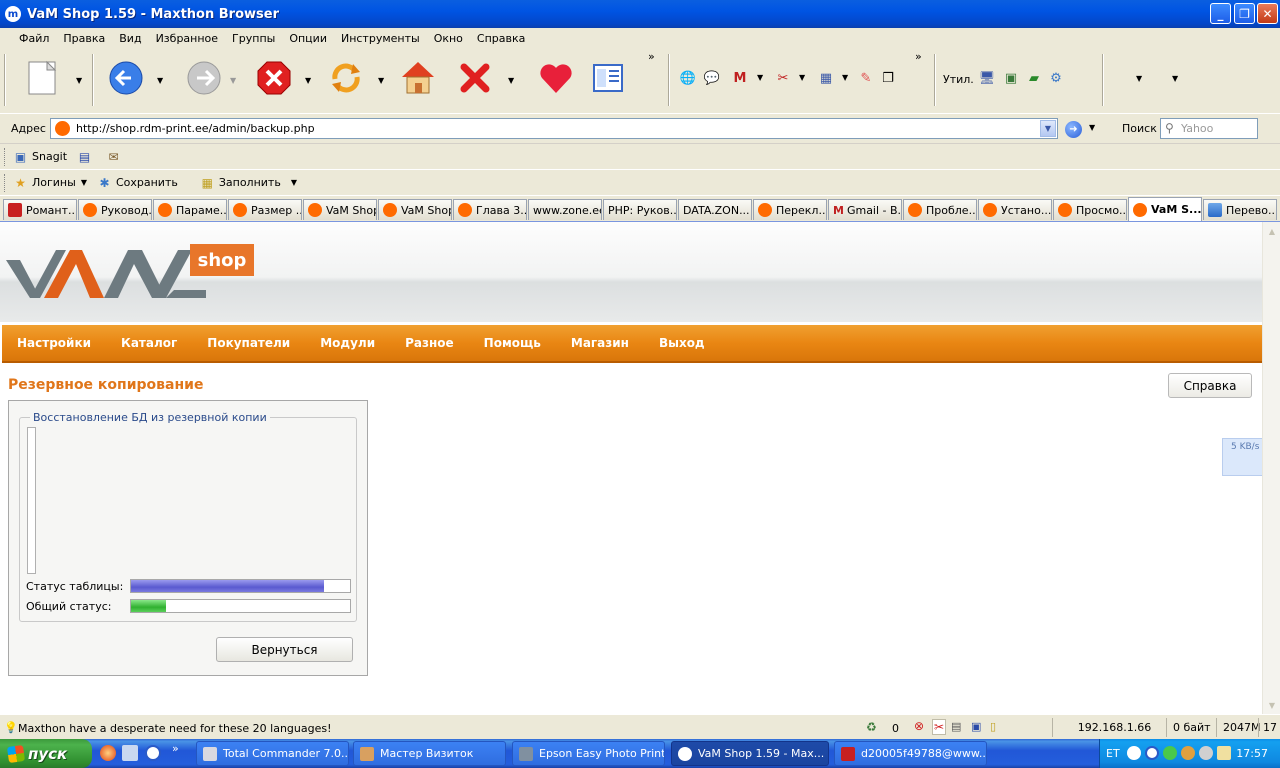 Image resolution: width=1280 pixels, height=768 pixels. I want to click on nav-misc: Разное, so click(429, 343).